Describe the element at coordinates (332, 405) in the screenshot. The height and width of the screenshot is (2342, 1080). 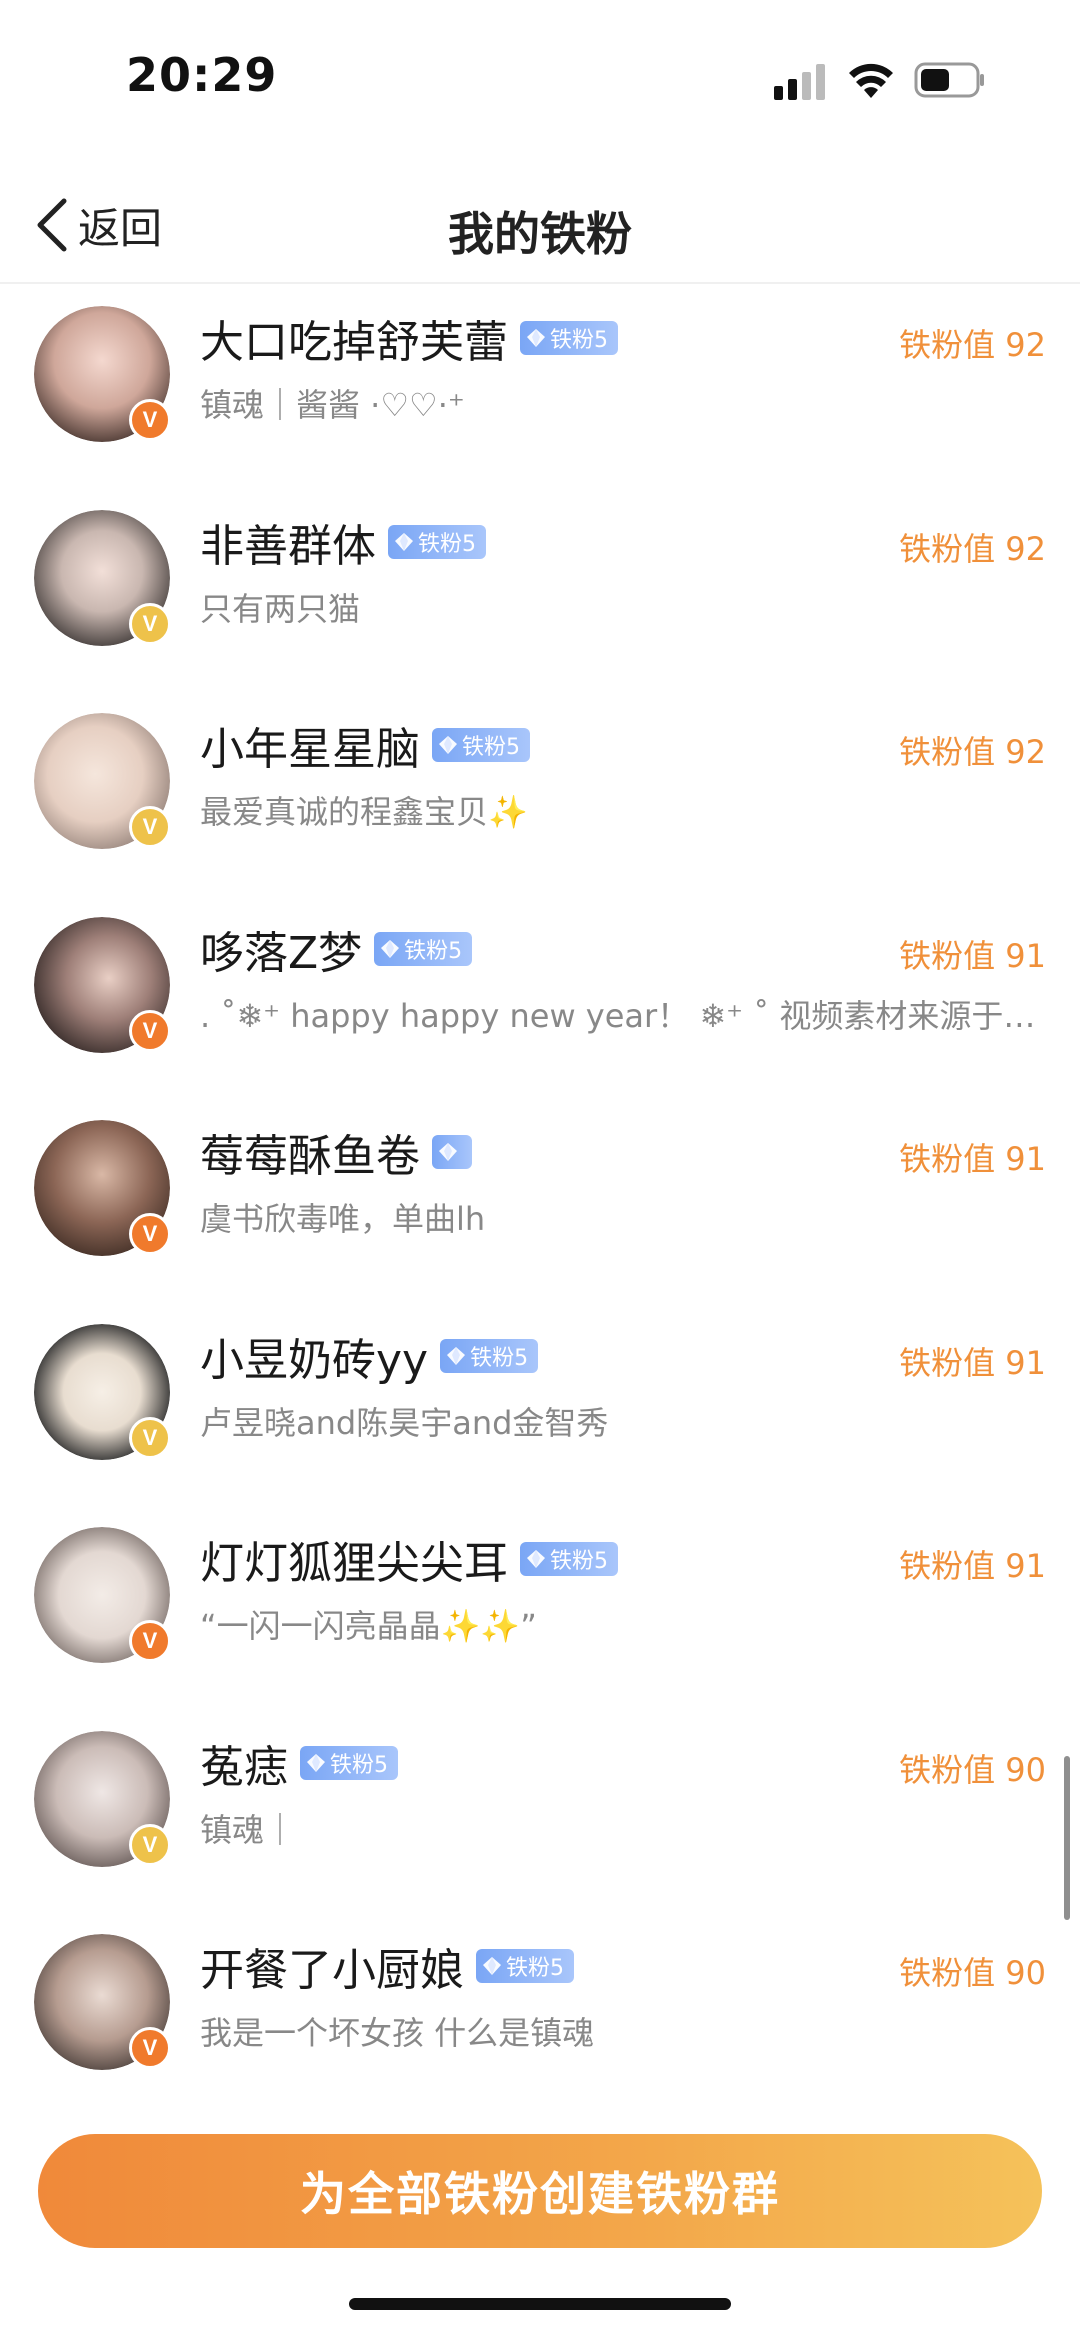
I see `fan-signature: 镇魂｜酱酱 ·♡♡·⁺` at that location.